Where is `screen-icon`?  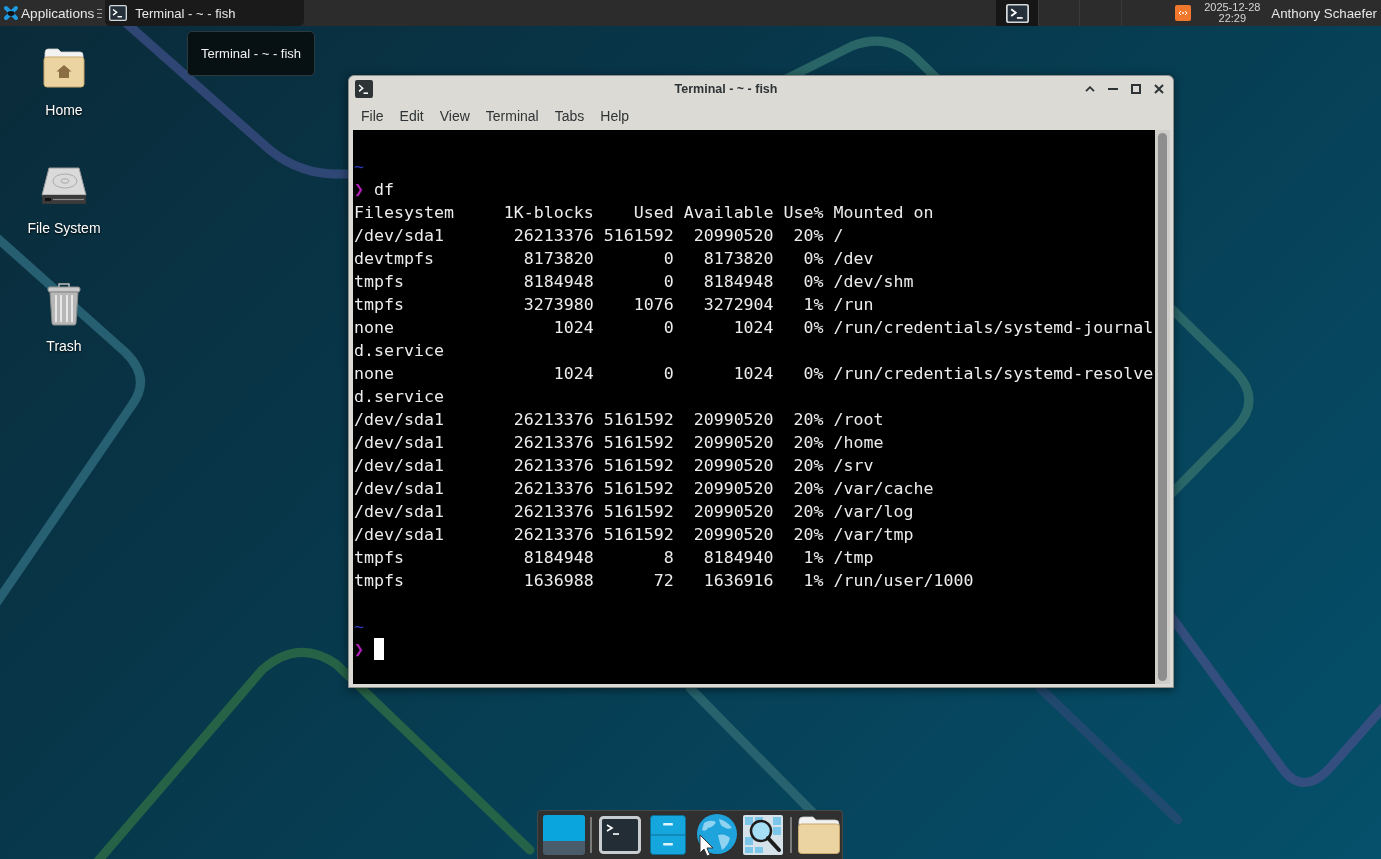 screen-icon is located at coordinates (564, 835).